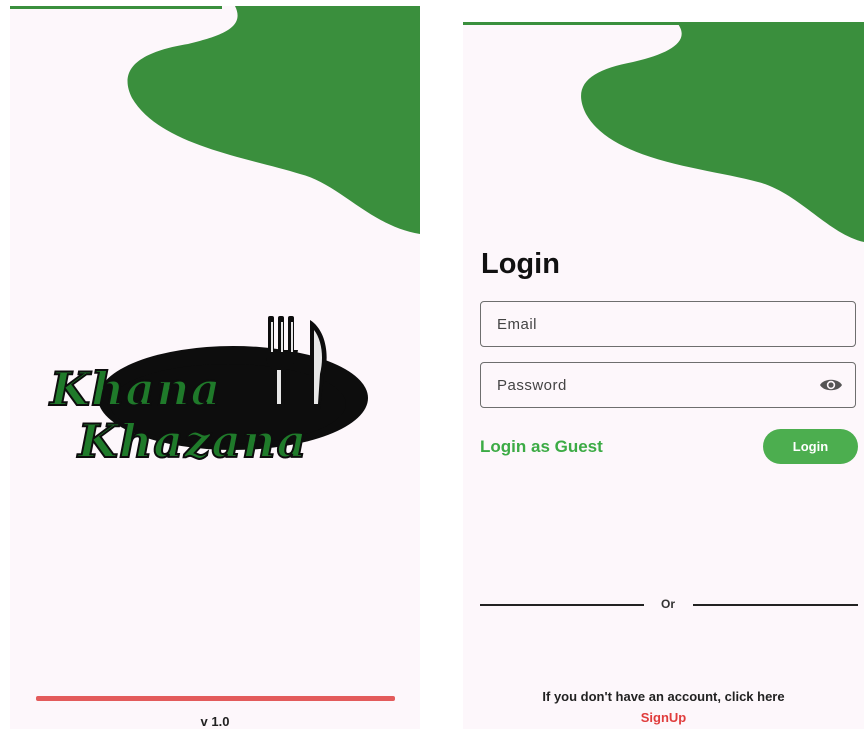 The image size is (864, 729). I want to click on version-label: v 1.0, so click(215, 721).